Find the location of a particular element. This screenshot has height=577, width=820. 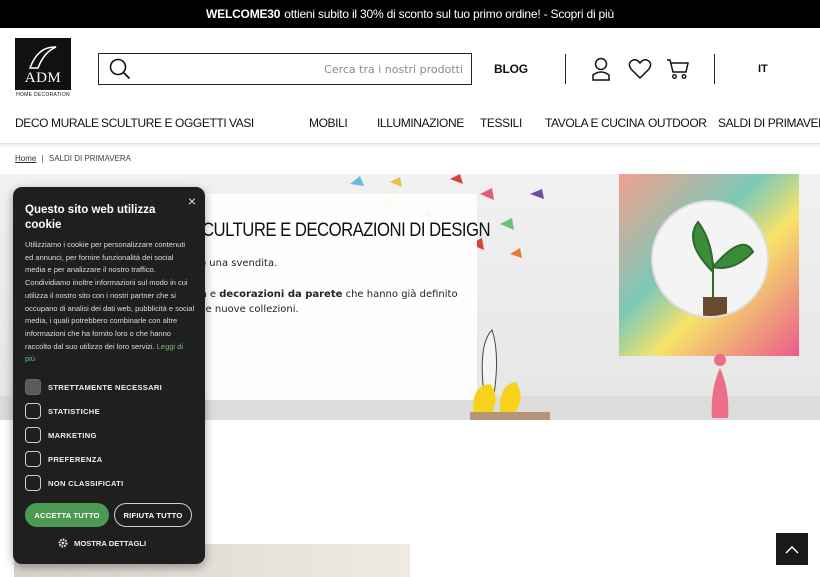

chevron-up-icon is located at coordinates (792, 549).